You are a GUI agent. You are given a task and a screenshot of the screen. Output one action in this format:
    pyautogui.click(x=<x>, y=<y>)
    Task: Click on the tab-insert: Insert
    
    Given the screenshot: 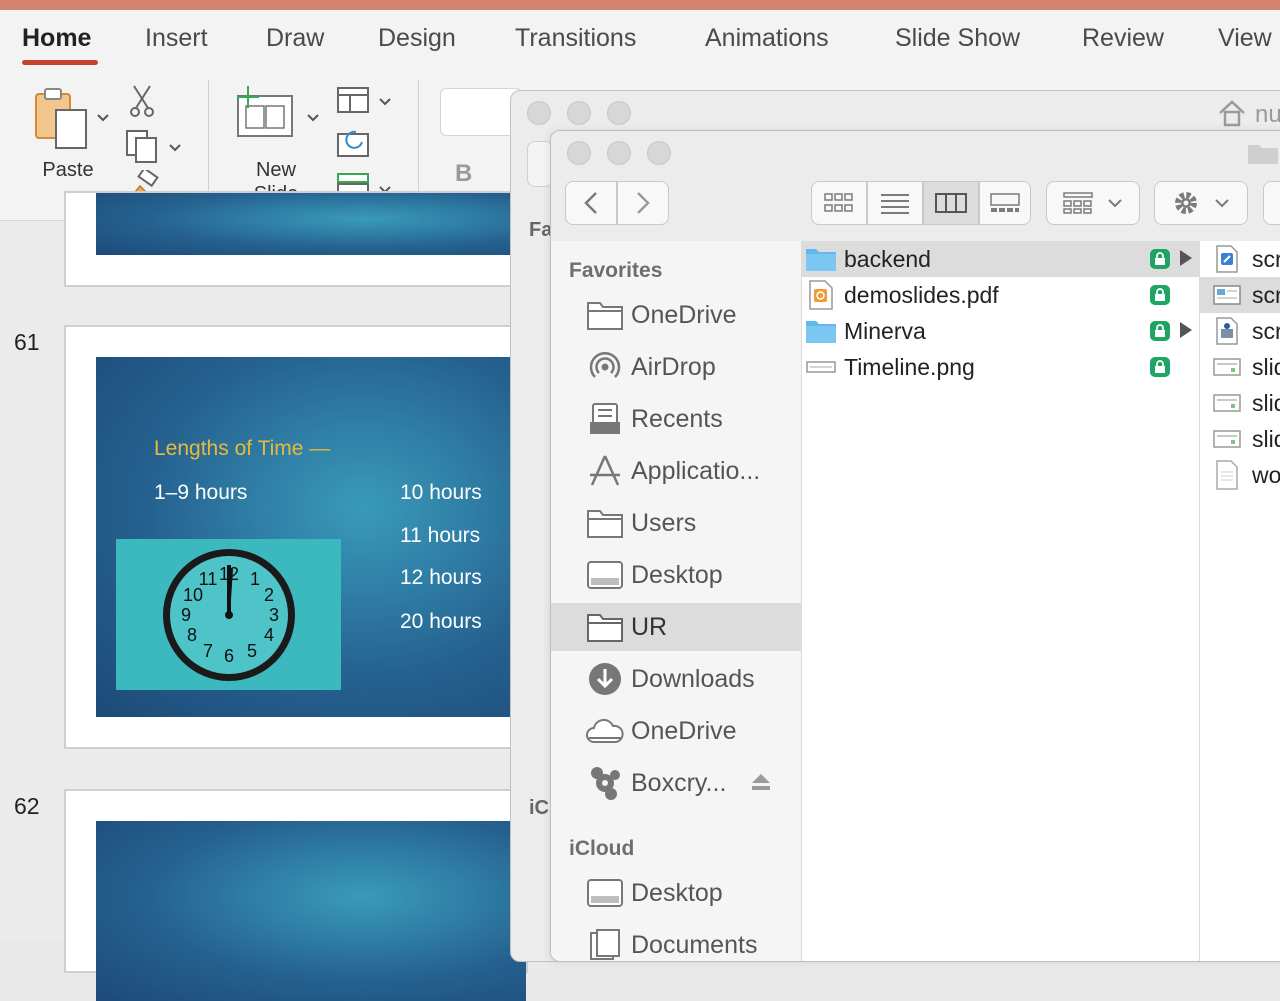 What is the action you would take?
    pyautogui.click(x=176, y=38)
    